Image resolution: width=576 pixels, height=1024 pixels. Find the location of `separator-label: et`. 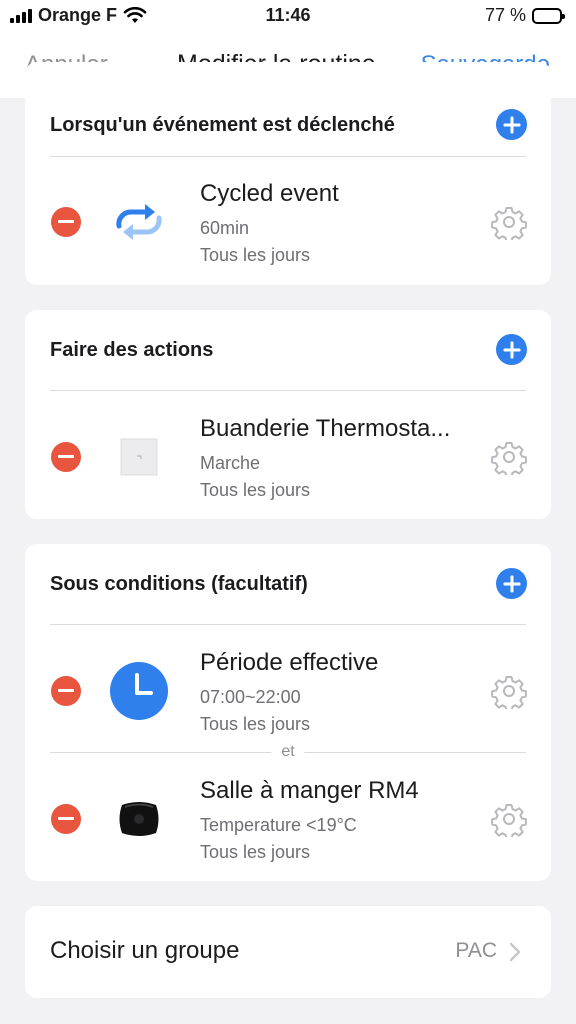

separator-label: et is located at coordinates (288, 752).